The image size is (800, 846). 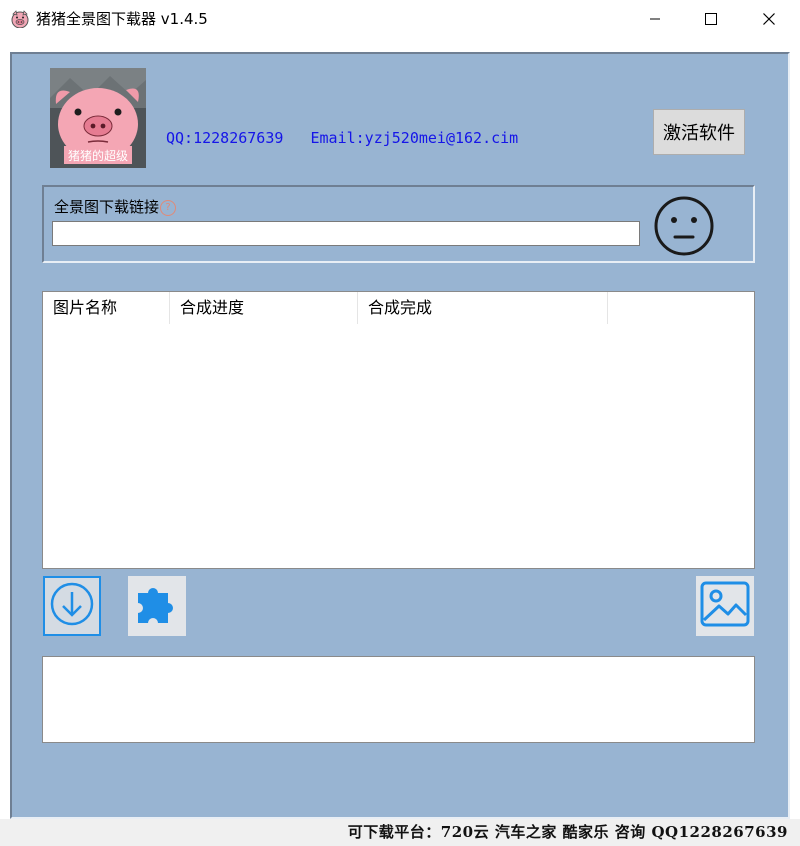 What do you see at coordinates (342, 138) in the screenshot?
I see `contact-info: QQ:1228267639 Email:yzj520mei@162.cim` at bounding box center [342, 138].